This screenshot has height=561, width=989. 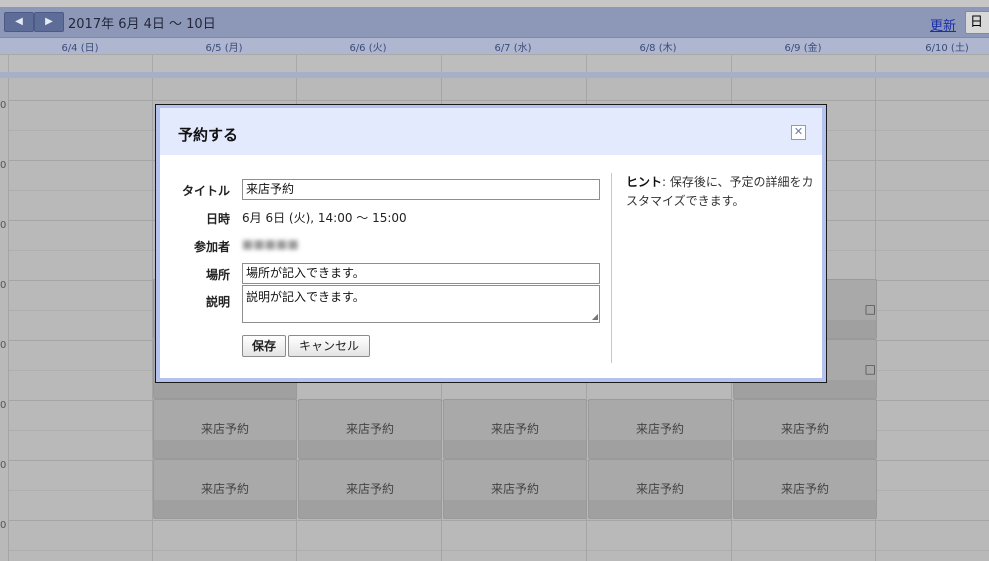 I want to click on datetime-label: 日時, so click(x=217, y=219).